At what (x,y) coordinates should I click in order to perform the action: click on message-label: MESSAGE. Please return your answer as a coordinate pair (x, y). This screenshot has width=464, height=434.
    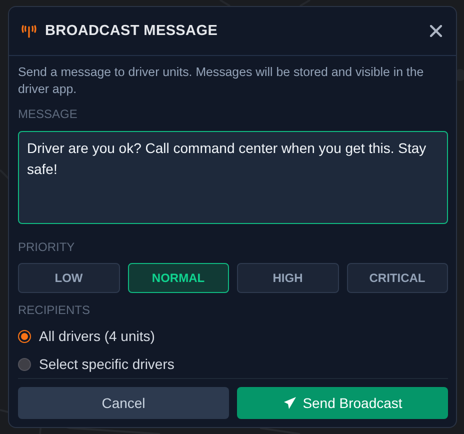
    Looking at the image, I should click on (48, 114).